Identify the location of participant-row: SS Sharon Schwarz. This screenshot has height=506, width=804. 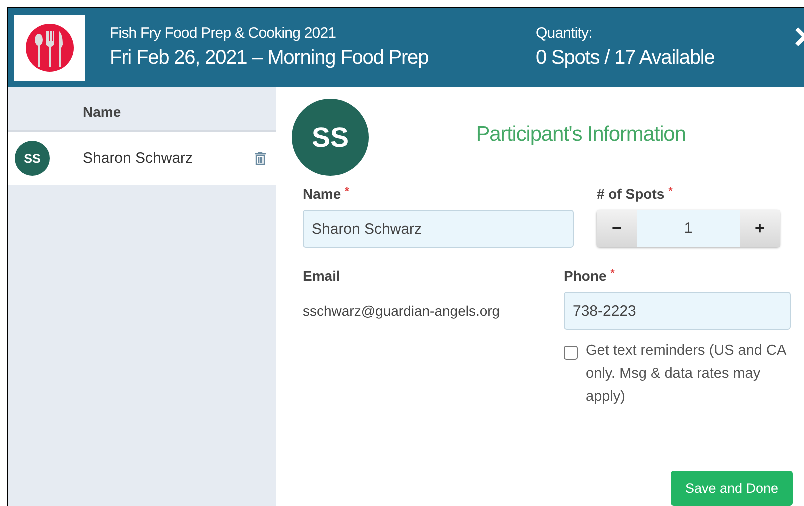
(142, 158).